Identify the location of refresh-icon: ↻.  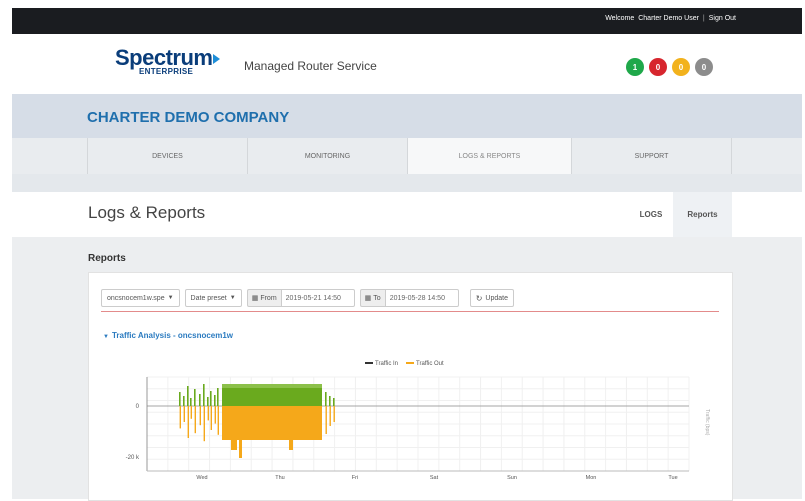
(479, 298).